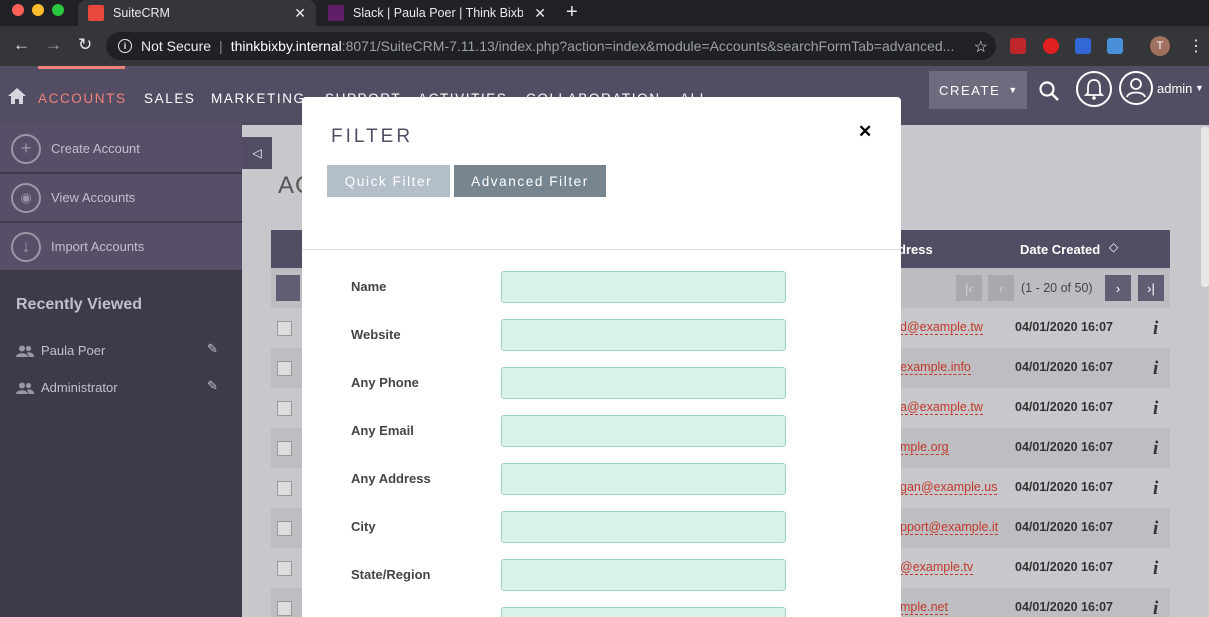 Image resolution: width=1209 pixels, height=617 pixels. What do you see at coordinates (970, 90) in the screenshot?
I see `create-label: CREATE` at bounding box center [970, 90].